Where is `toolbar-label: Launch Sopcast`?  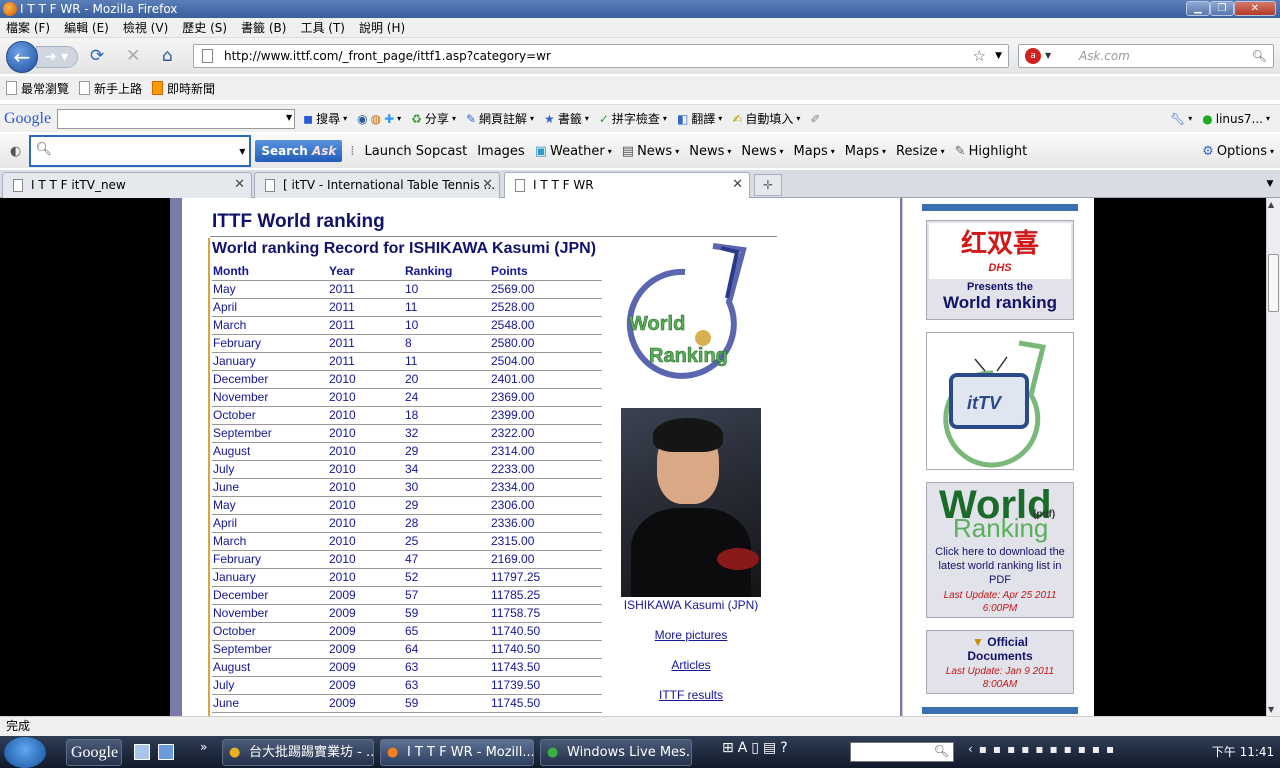
toolbar-label: Launch Sopcast is located at coordinates (416, 151).